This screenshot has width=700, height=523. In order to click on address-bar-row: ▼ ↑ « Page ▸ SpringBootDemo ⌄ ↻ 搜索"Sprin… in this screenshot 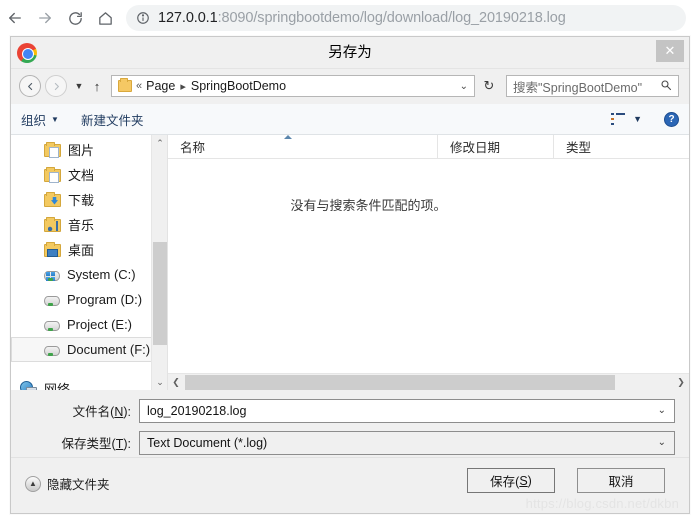, I will do `click(350, 86)`.